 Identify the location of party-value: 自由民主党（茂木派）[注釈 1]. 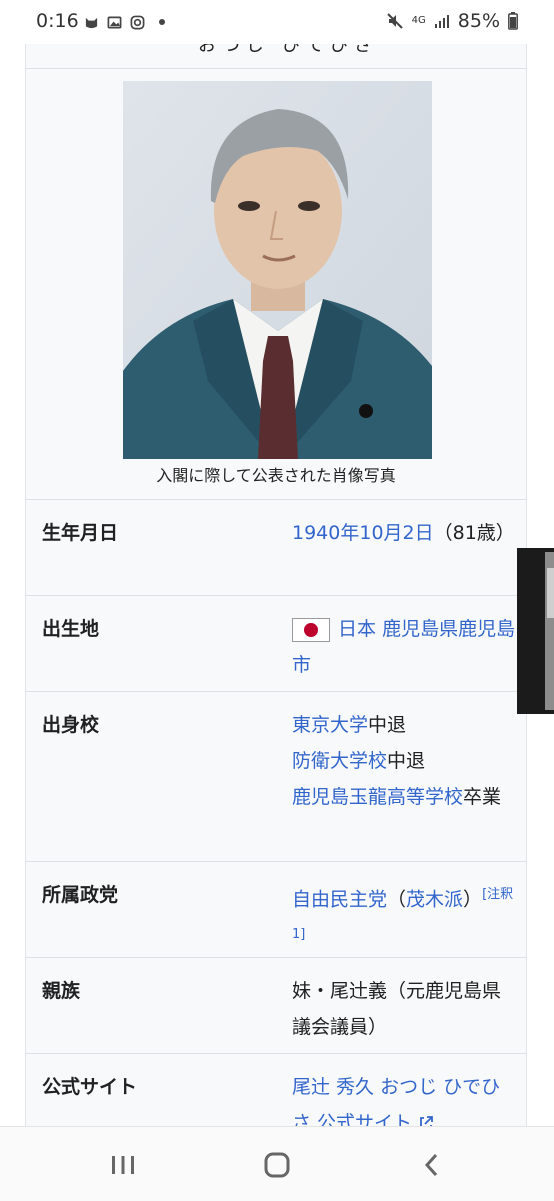
(404, 917).